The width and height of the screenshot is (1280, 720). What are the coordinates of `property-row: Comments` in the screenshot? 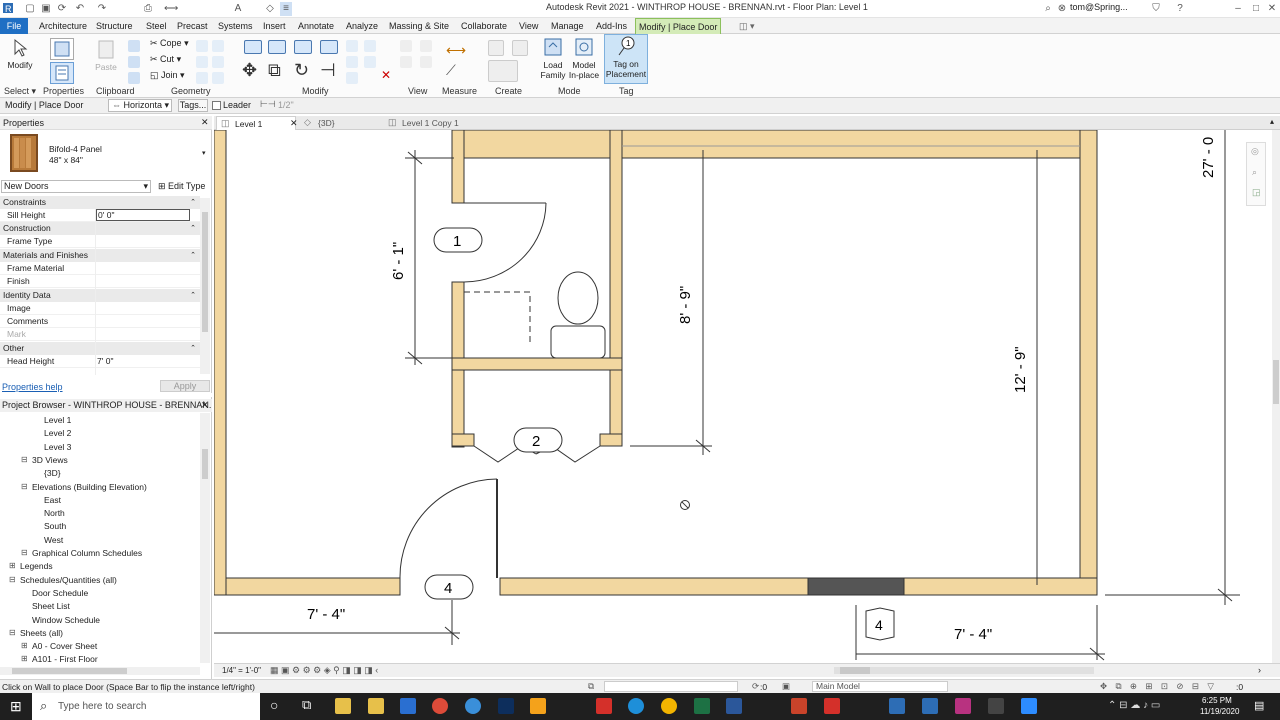 It's located at (100, 321).